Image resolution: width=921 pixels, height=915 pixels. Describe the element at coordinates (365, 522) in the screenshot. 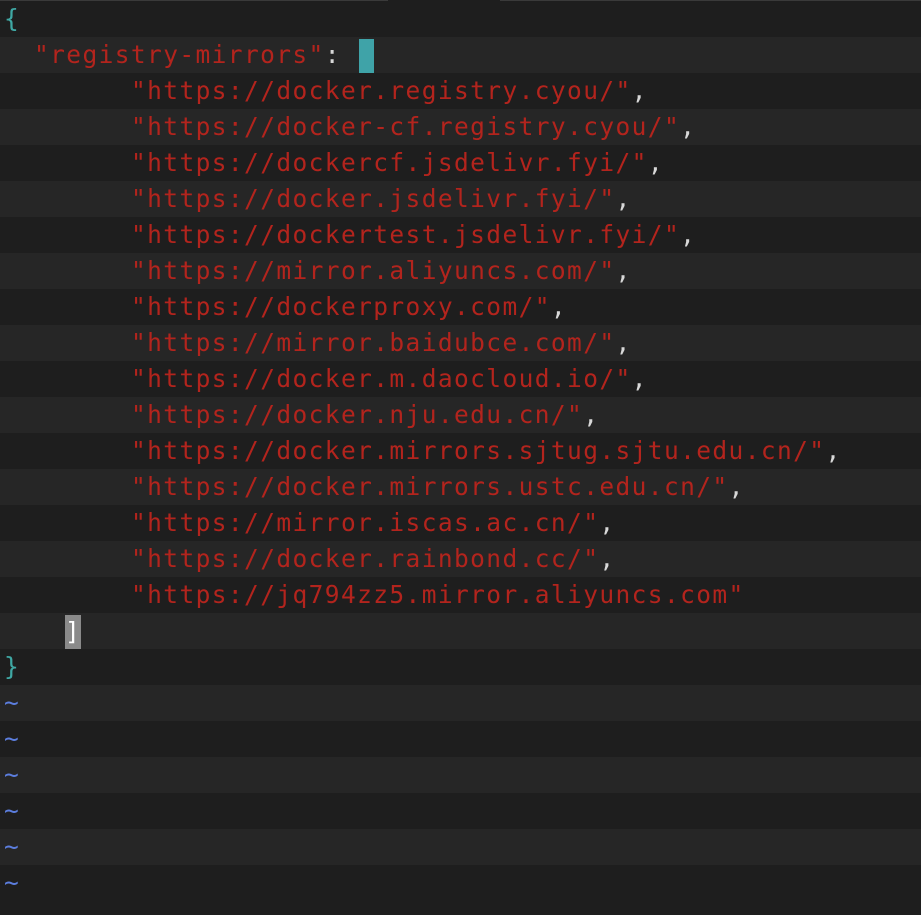

I see `mirror-url: "https://mirror.iscas.ac.cn/"` at that location.